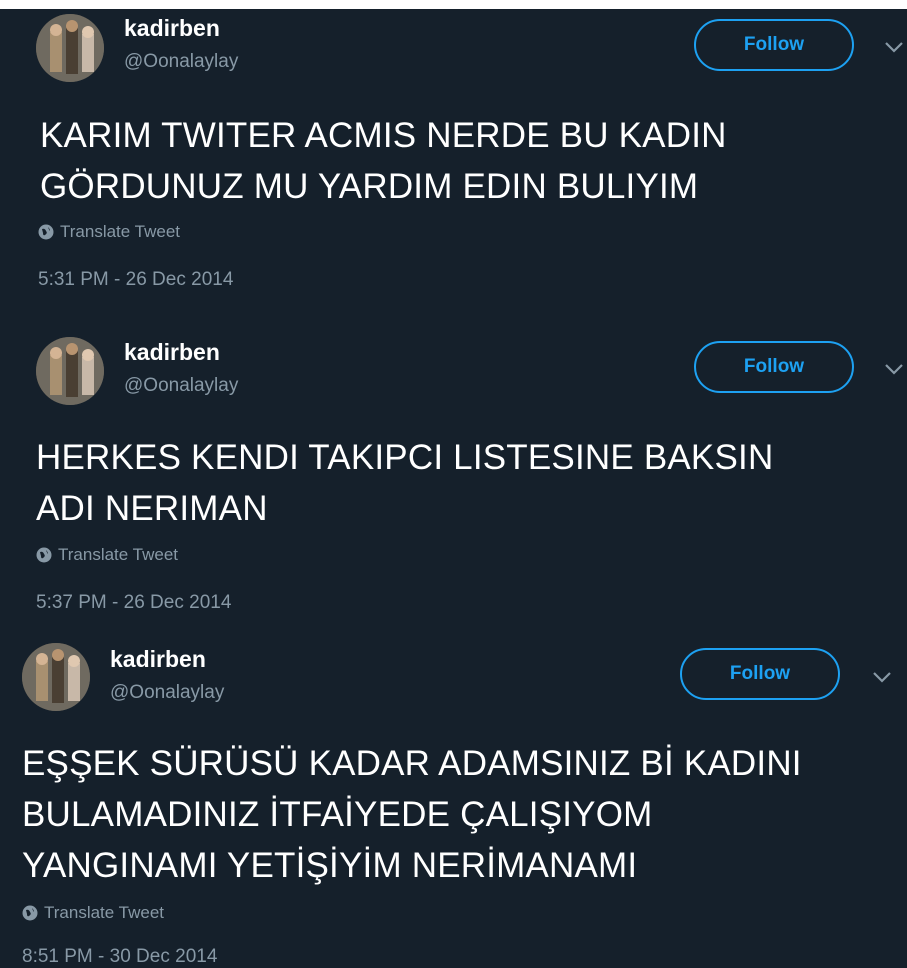  Describe the element at coordinates (152, 508) in the screenshot. I see `tweet-text-line: ADI NERIMAN` at that location.